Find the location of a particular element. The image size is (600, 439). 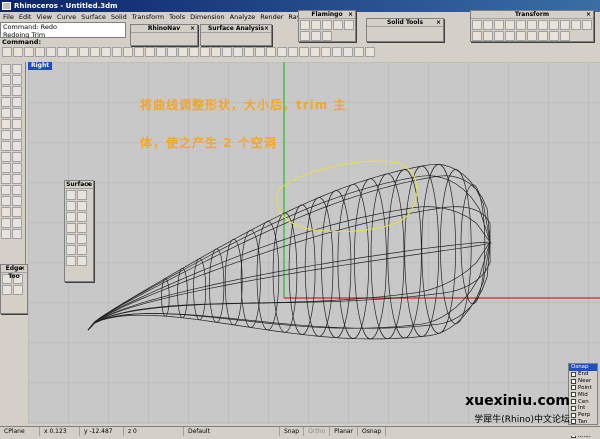

menu-item-dimension: Dimension is located at coordinates (207, 17).